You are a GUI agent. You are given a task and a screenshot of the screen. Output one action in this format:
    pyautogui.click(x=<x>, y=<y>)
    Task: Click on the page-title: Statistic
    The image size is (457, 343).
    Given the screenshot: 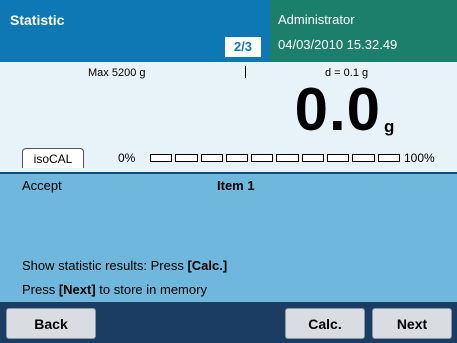 What is the action you would take?
    pyautogui.click(x=37, y=20)
    